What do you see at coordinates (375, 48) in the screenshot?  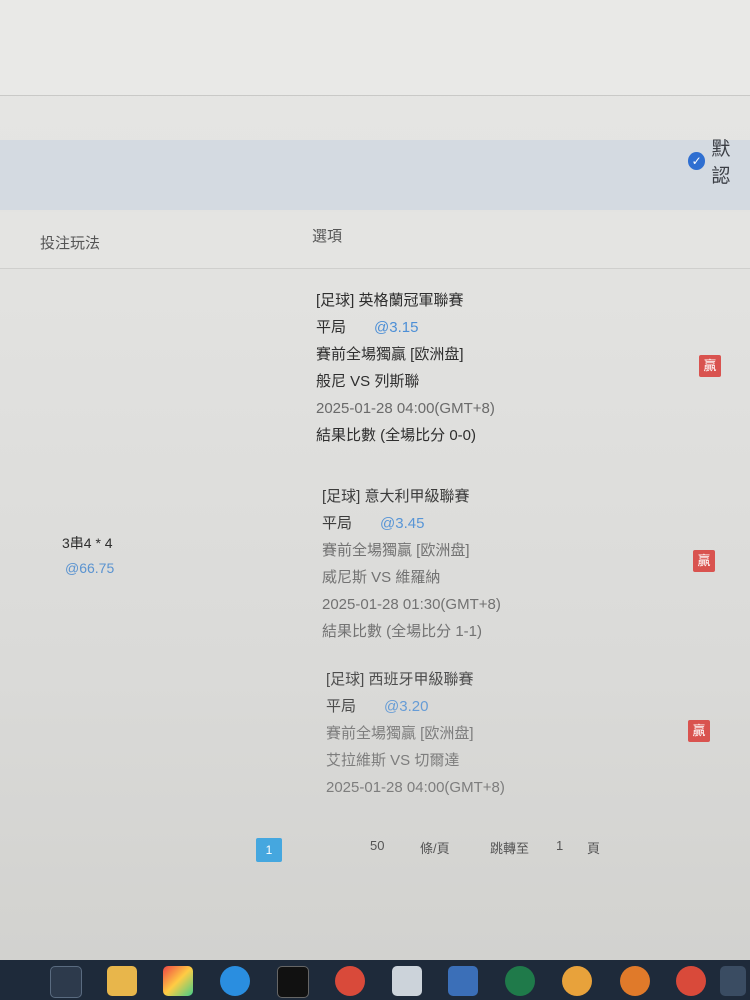 I see `top-bar` at bounding box center [375, 48].